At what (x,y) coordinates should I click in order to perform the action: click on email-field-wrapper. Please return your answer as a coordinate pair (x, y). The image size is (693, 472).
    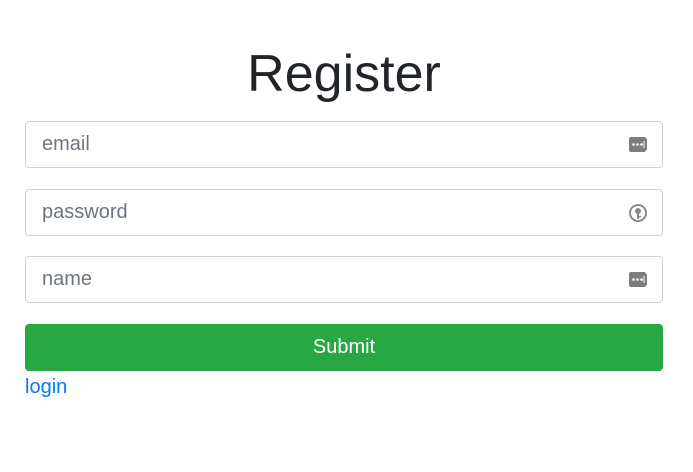
    Looking at the image, I should click on (344, 144).